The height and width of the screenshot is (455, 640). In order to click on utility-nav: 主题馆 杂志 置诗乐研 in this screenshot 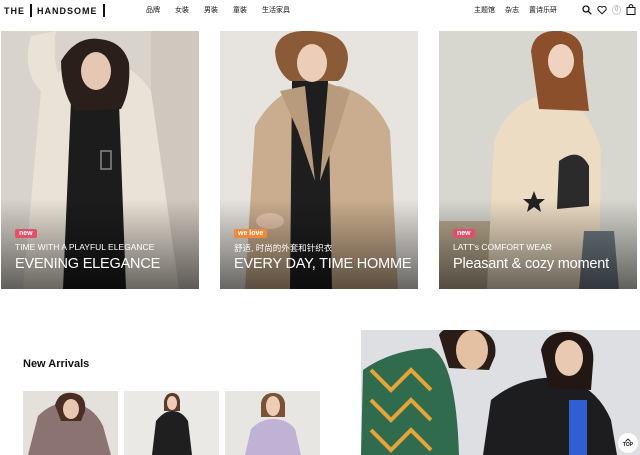, I will do `click(515, 10)`.